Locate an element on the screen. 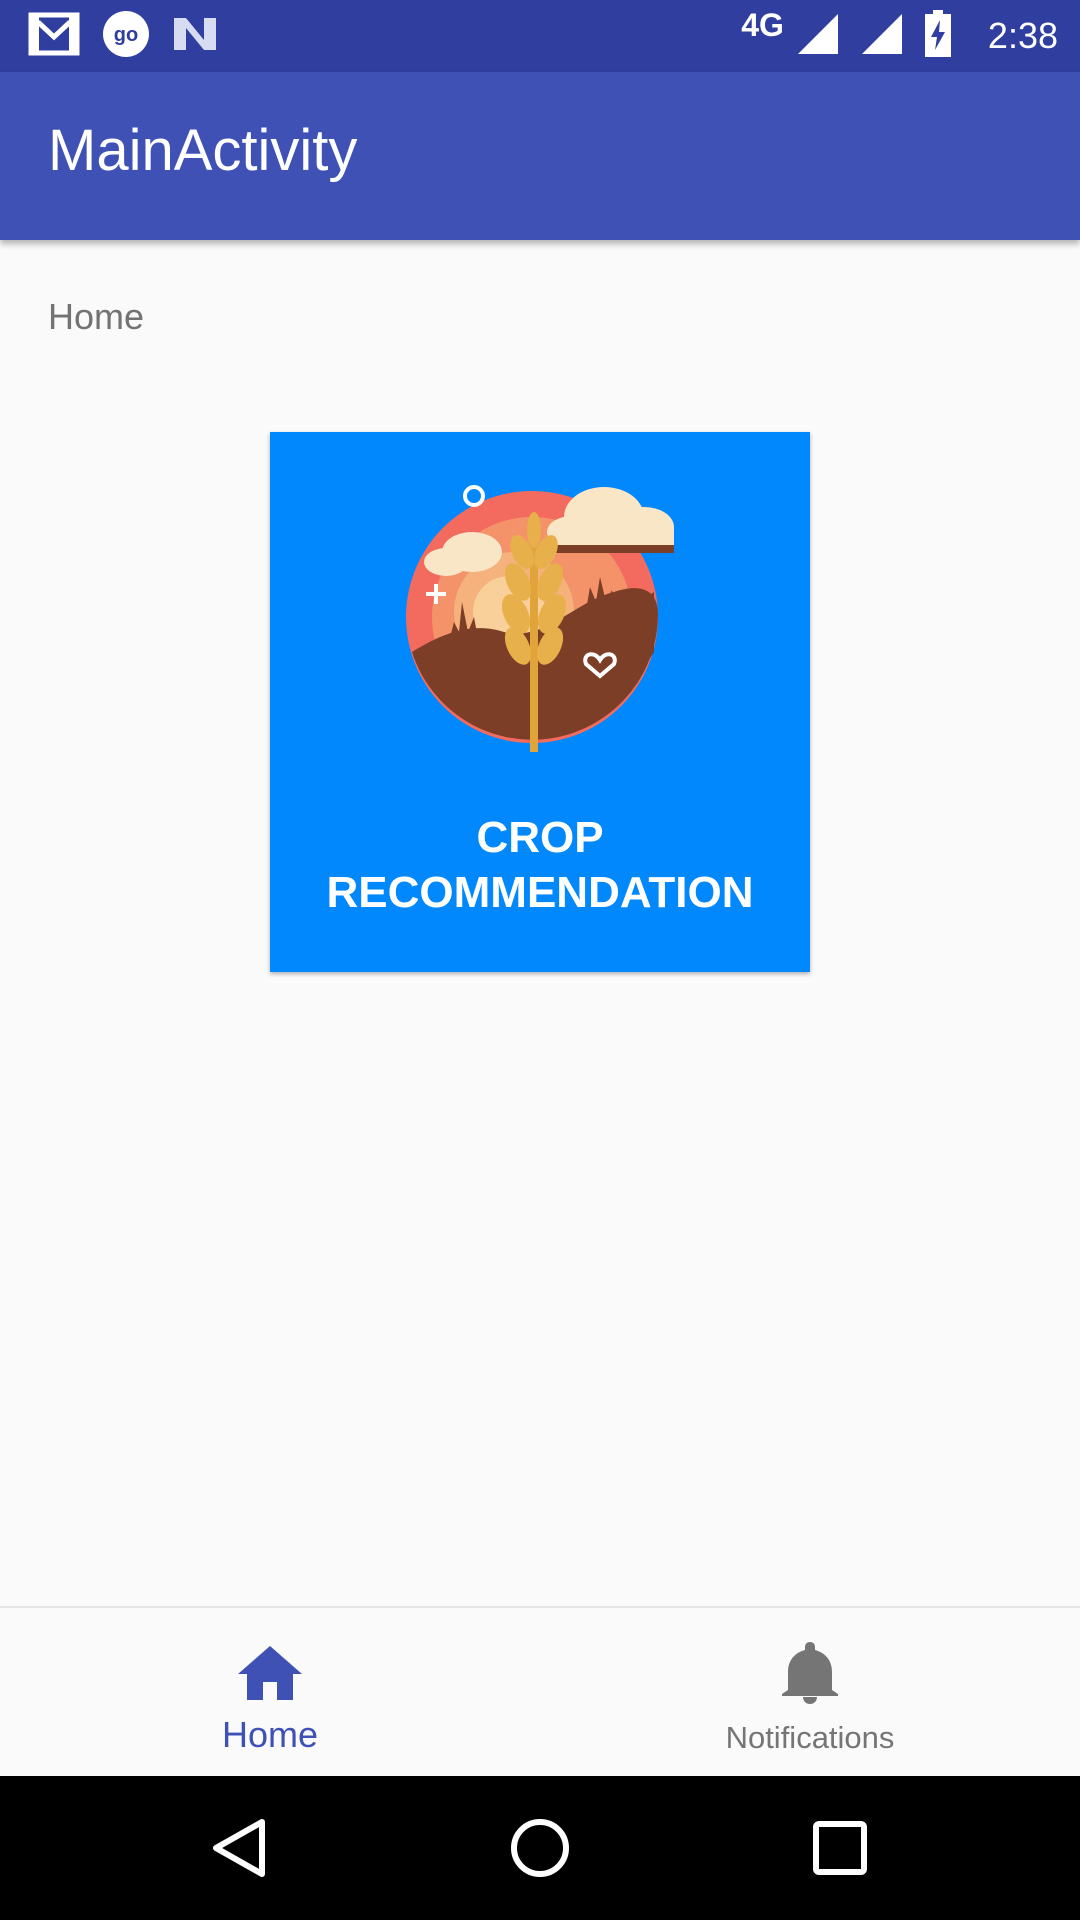 The height and width of the screenshot is (1920, 1080). bottom-navigation: Home Notifications is located at coordinates (540, 1692).